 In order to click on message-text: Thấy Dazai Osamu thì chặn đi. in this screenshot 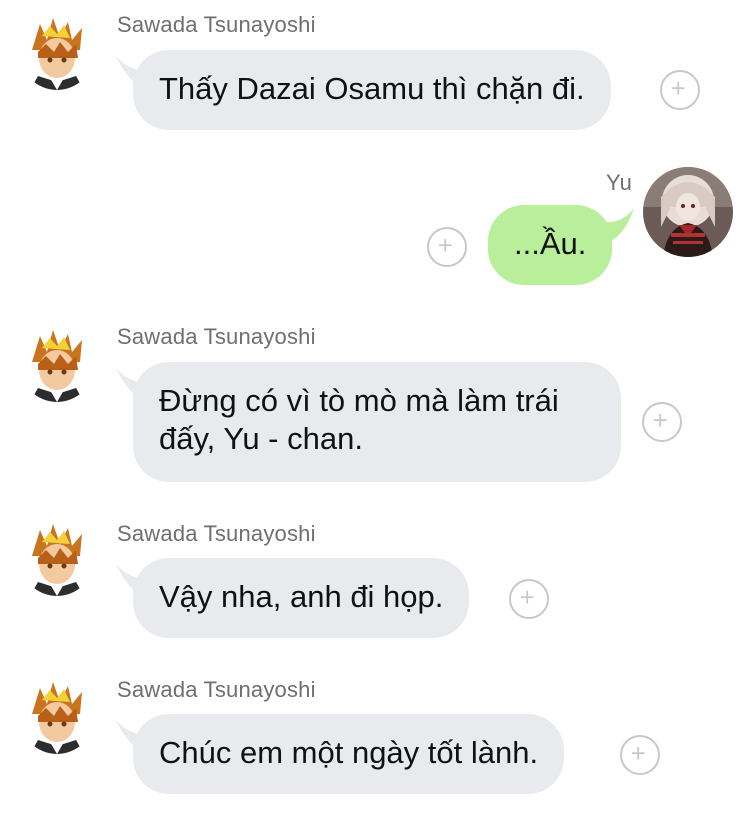, I will do `click(372, 88)`.